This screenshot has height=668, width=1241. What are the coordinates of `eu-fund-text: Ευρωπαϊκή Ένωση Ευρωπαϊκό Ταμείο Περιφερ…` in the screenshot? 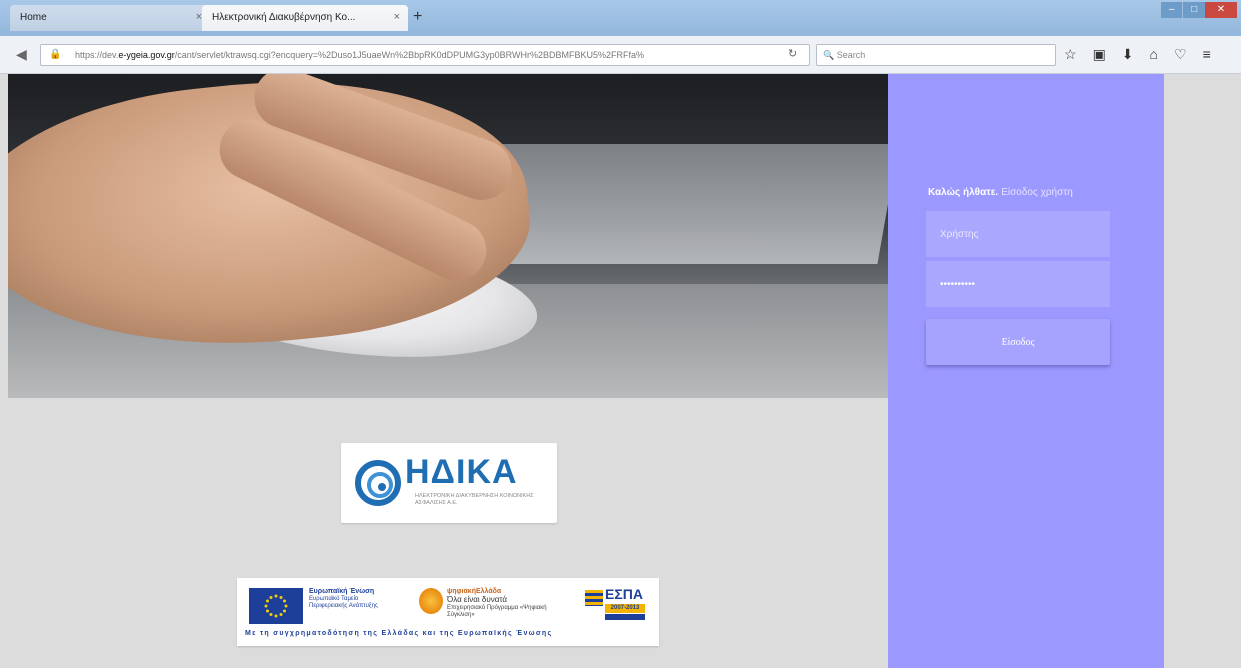 It's located at (343, 598).